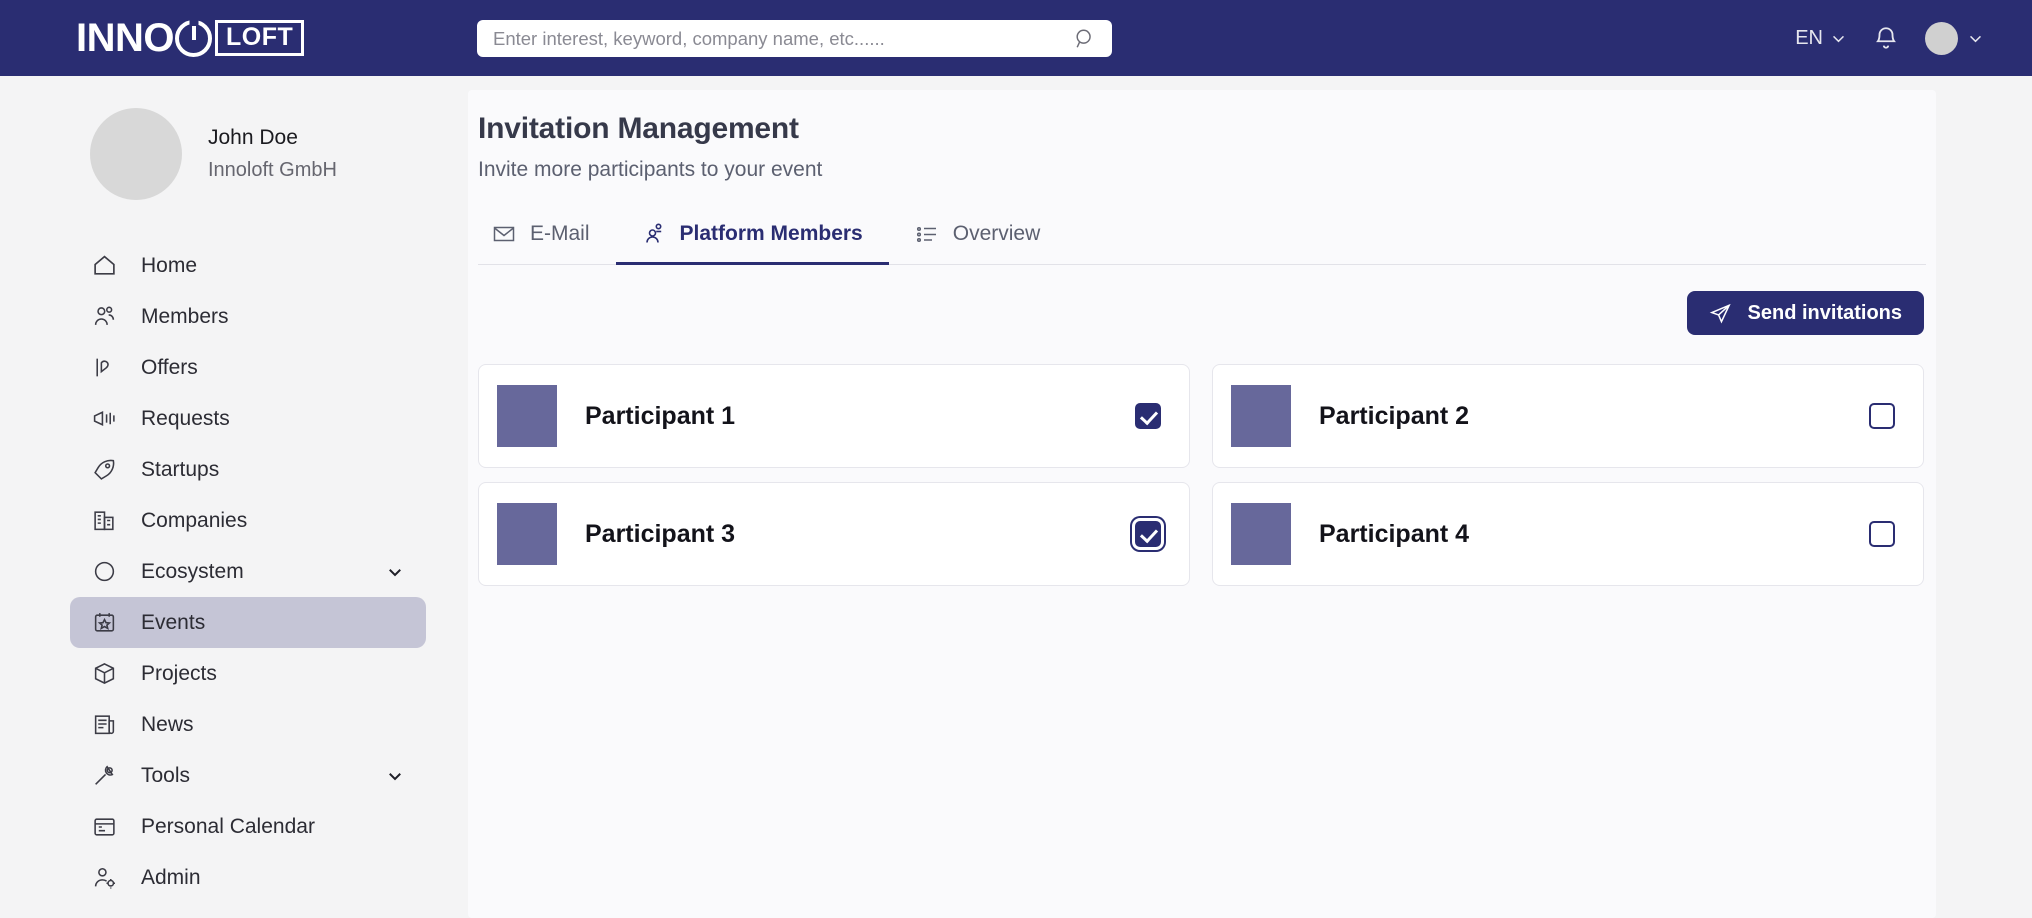 This screenshot has width=2032, height=918. I want to click on events-icon, so click(104, 622).